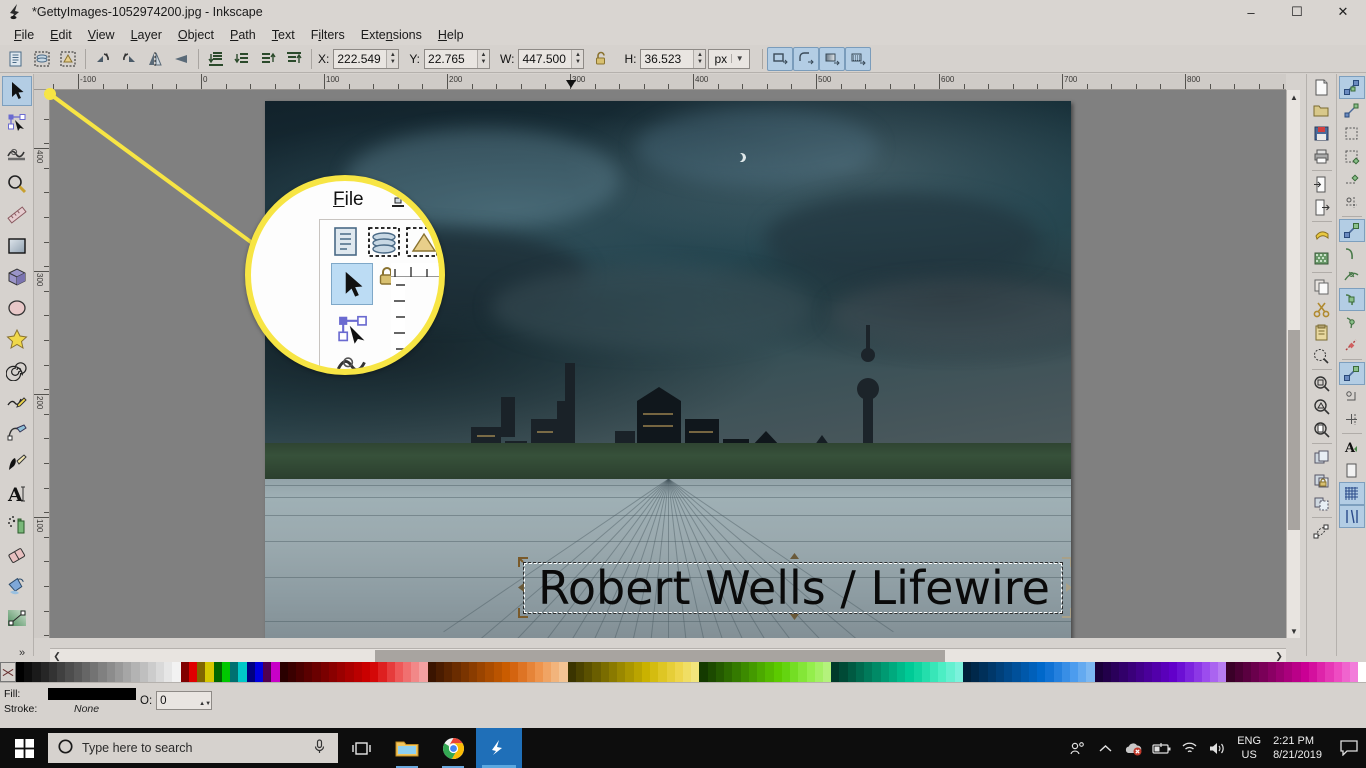 The width and height of the screenshot is (1366, 768). I want to click on pencil-tool, so click(17, 401).